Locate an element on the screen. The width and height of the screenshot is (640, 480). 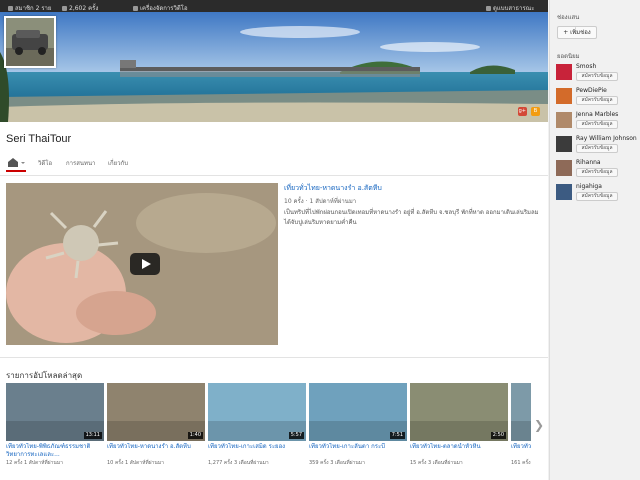
video-thumbnail: 5:57 is located at coordinates (257, 412).